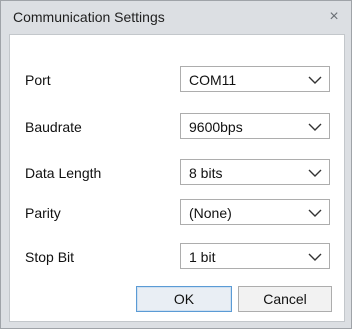 Image resolution: width=352 pixels, height=329 pixels. What do you see at coordinates (285, 299) in the screenshot?
I see `cancel-button: Cancel` at bounding box center [285, 299].